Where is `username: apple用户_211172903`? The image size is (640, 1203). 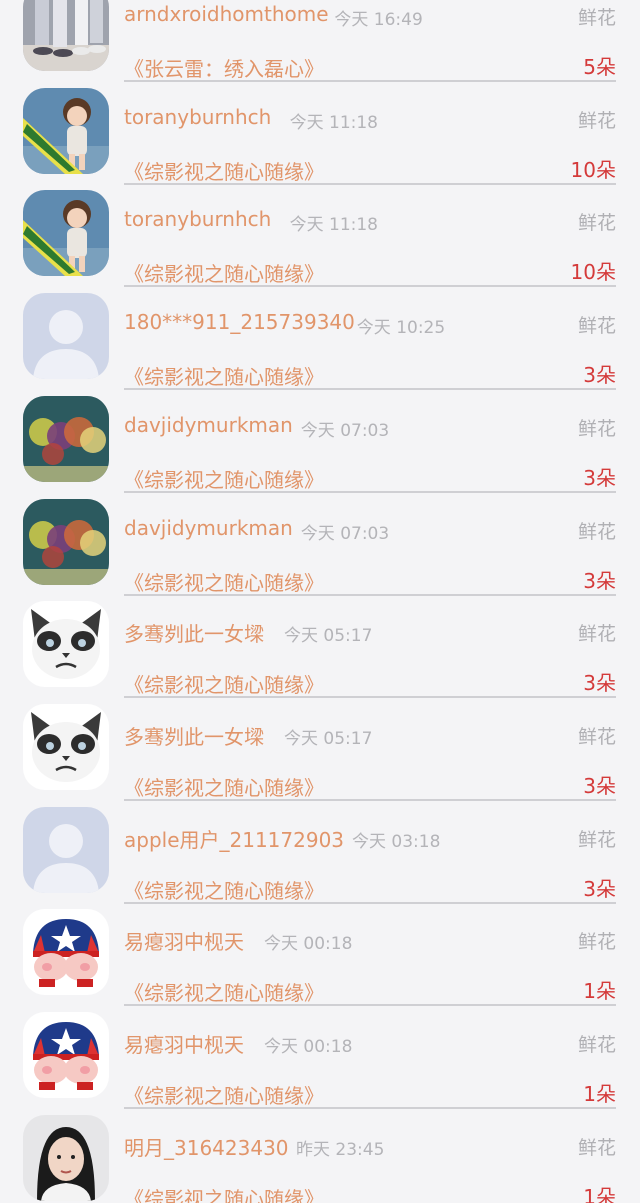
username: apple用户_211172903 is located at coordinates (234, 838).